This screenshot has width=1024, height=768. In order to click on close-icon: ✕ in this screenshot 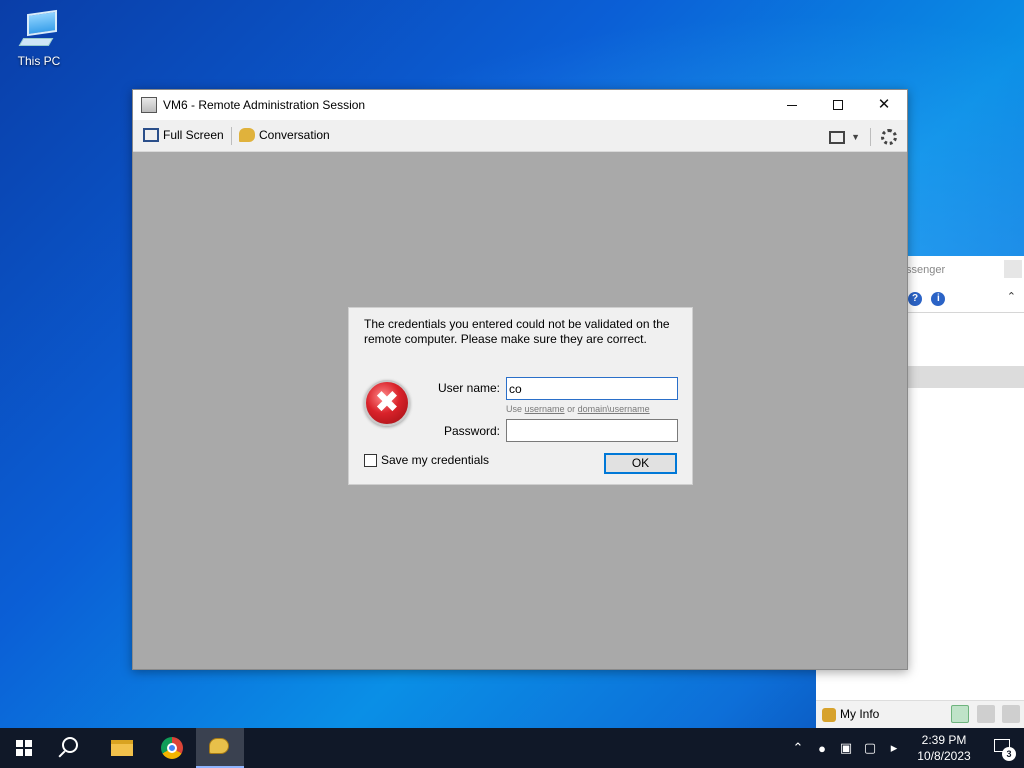, I will do `click(884, 104)`.